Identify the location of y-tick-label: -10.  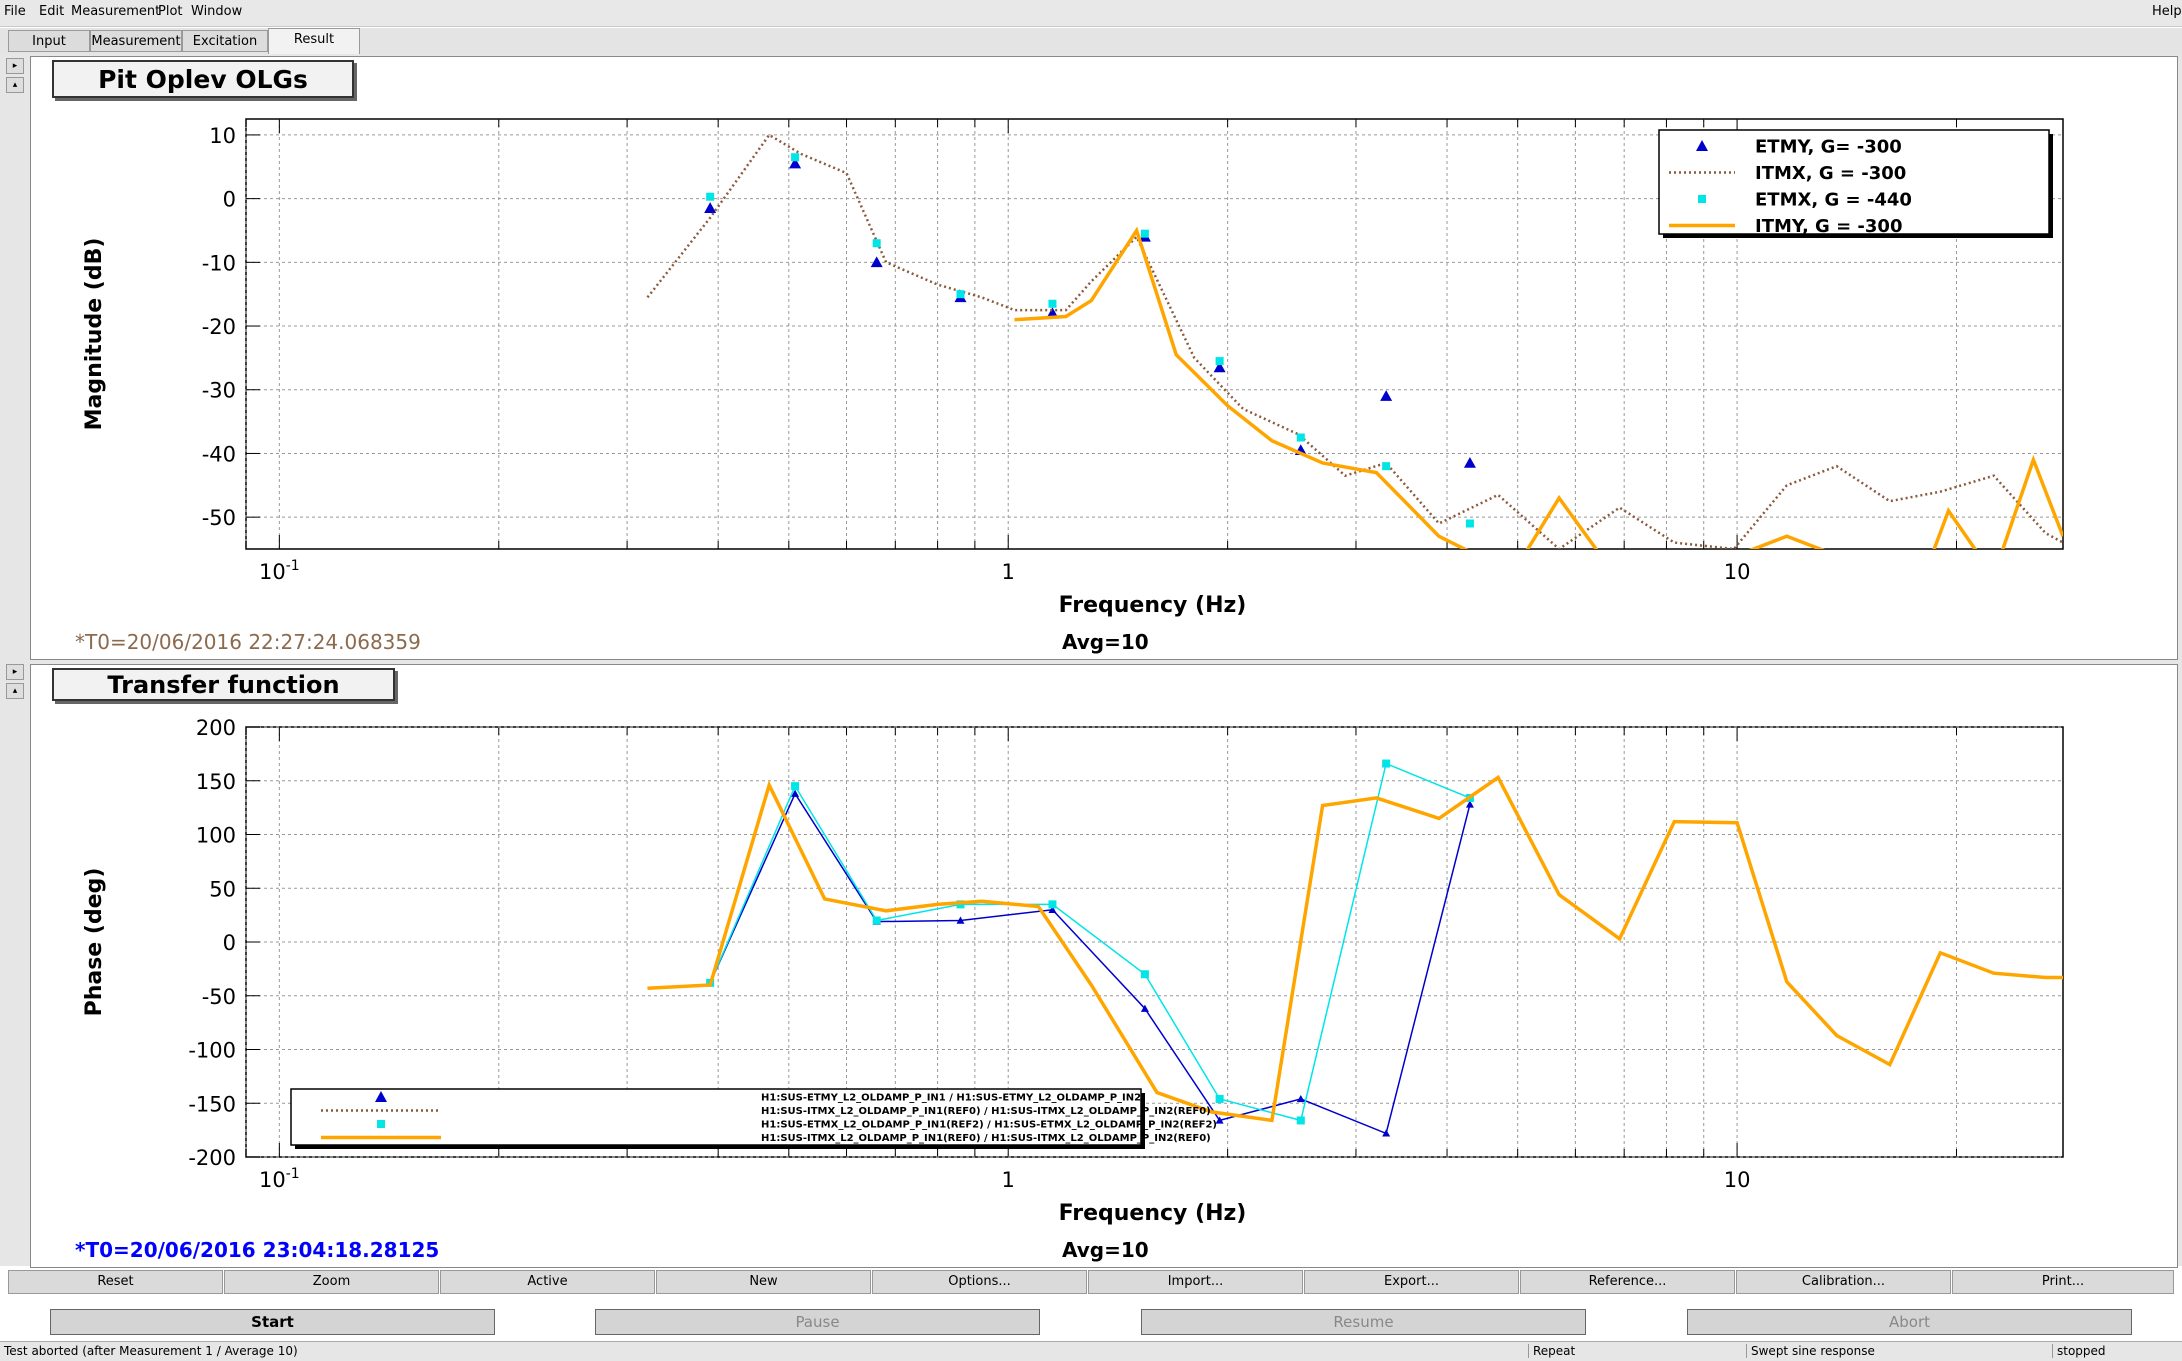
(219, 263).